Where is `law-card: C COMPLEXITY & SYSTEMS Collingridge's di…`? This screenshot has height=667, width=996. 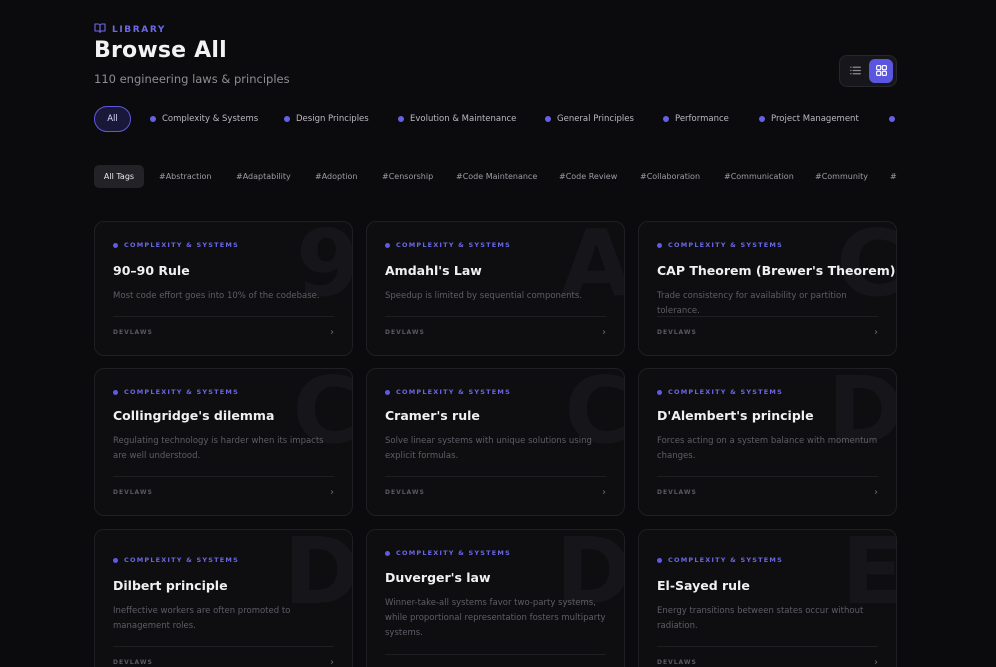 law-card: C COMPLEXITY & SYSTEMS Collingridge's di… is located at coordinates (223, 442).